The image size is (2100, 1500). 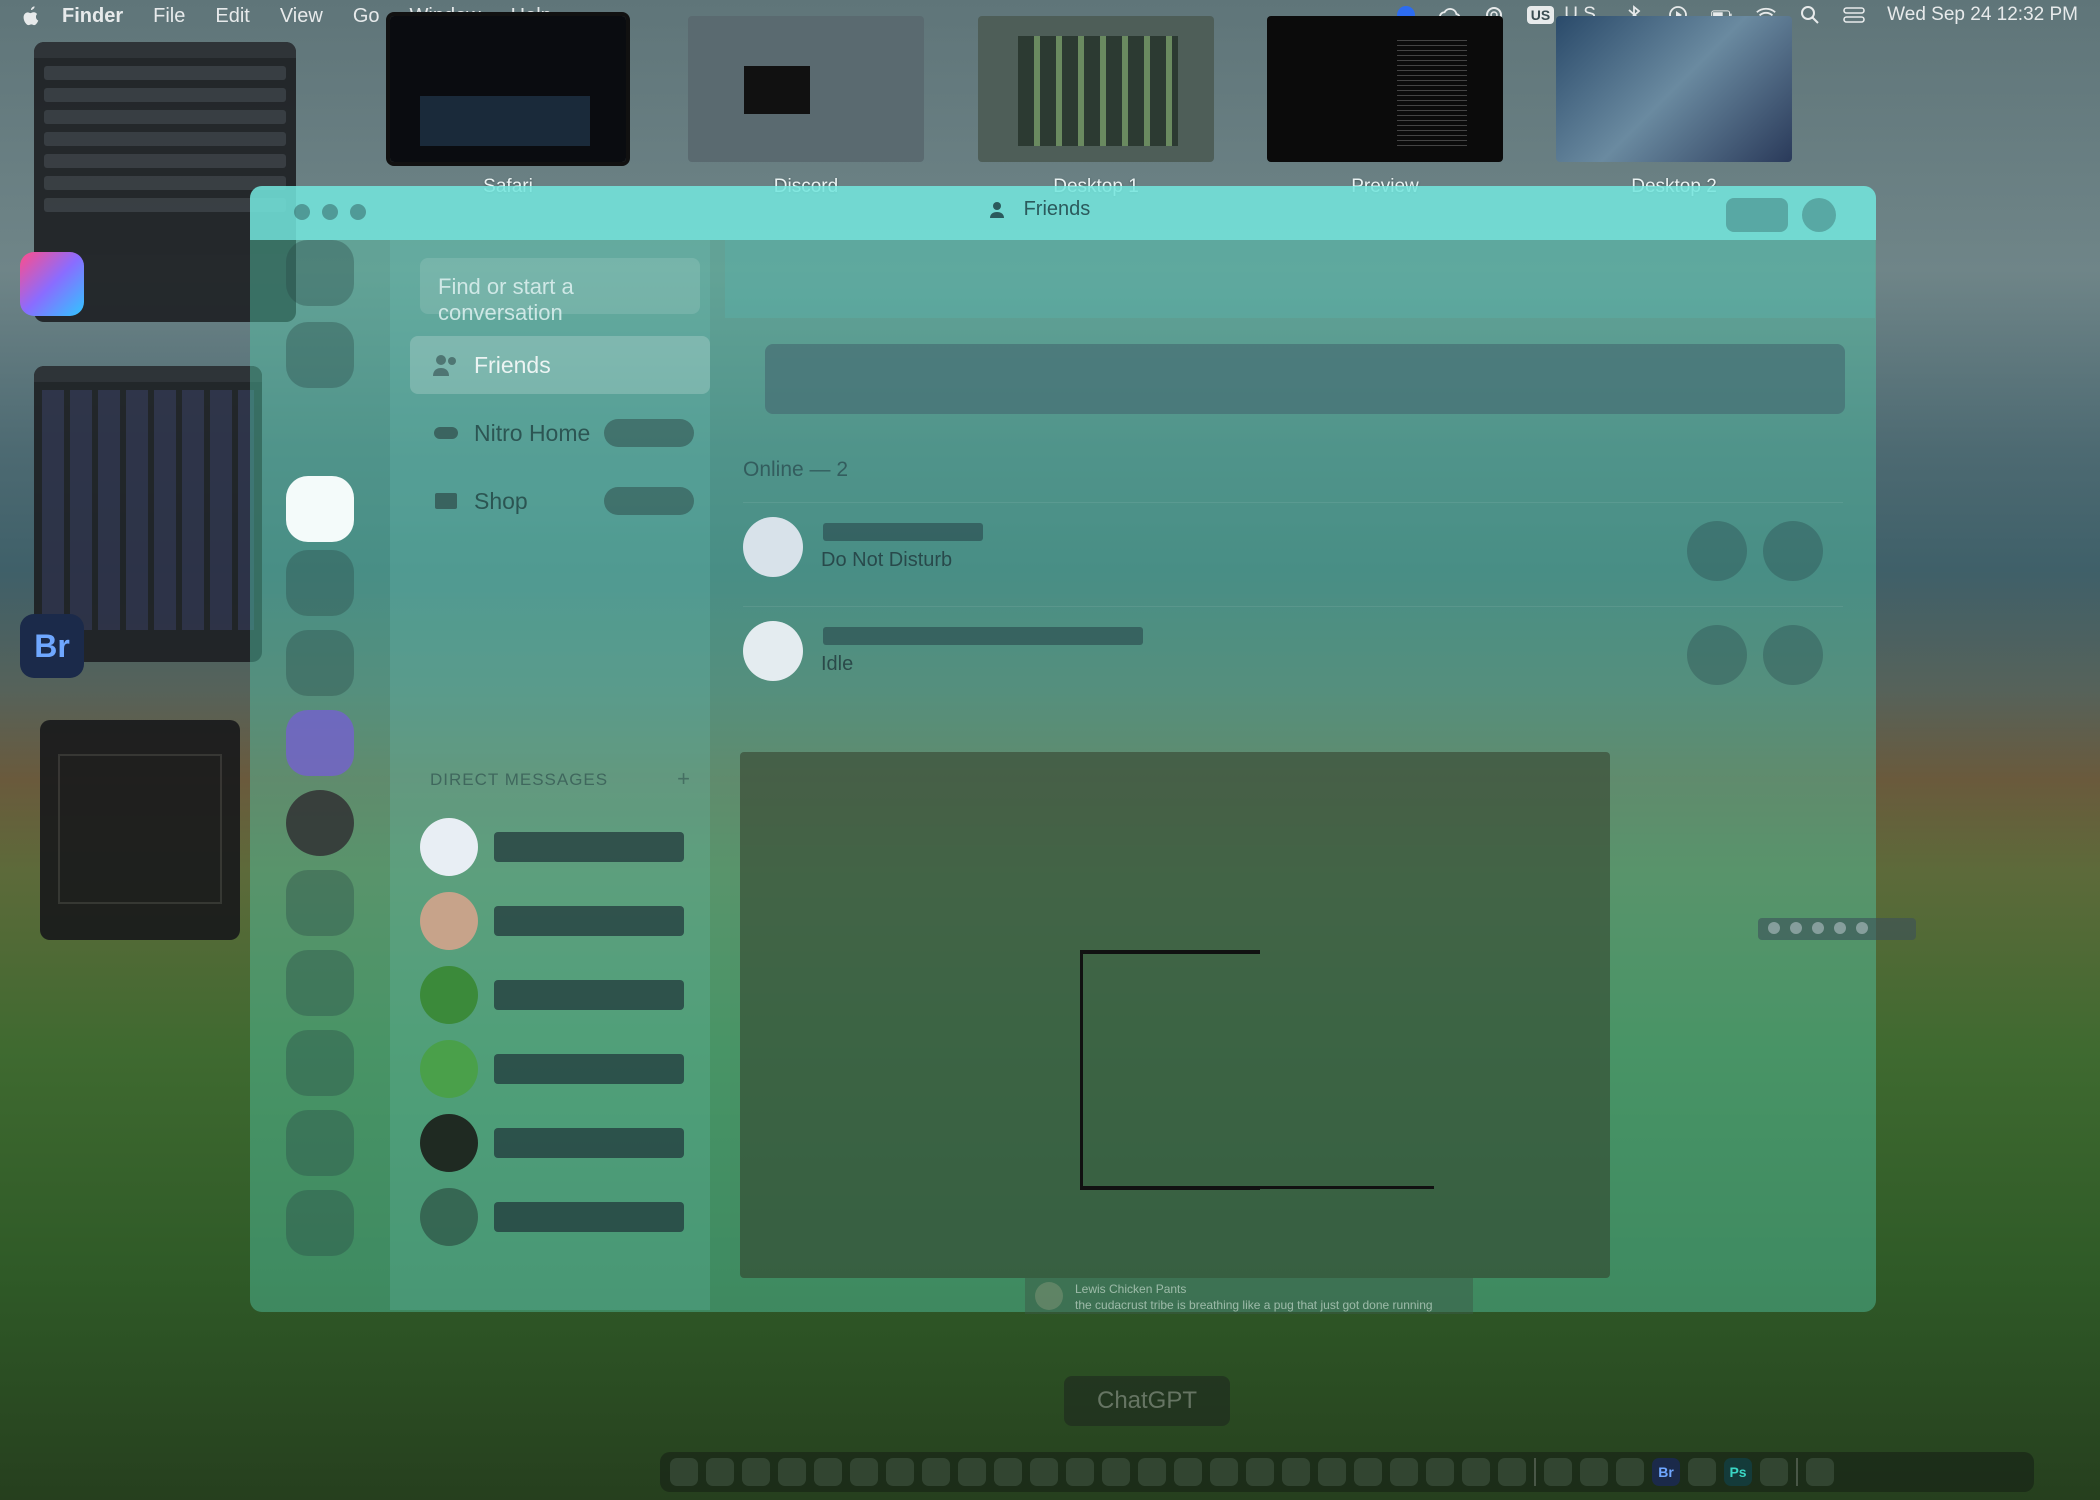 What do you see at coordinates (330, 212) in the screenshot?
I see `minimize-window-button` at bounding box center [330, 212].